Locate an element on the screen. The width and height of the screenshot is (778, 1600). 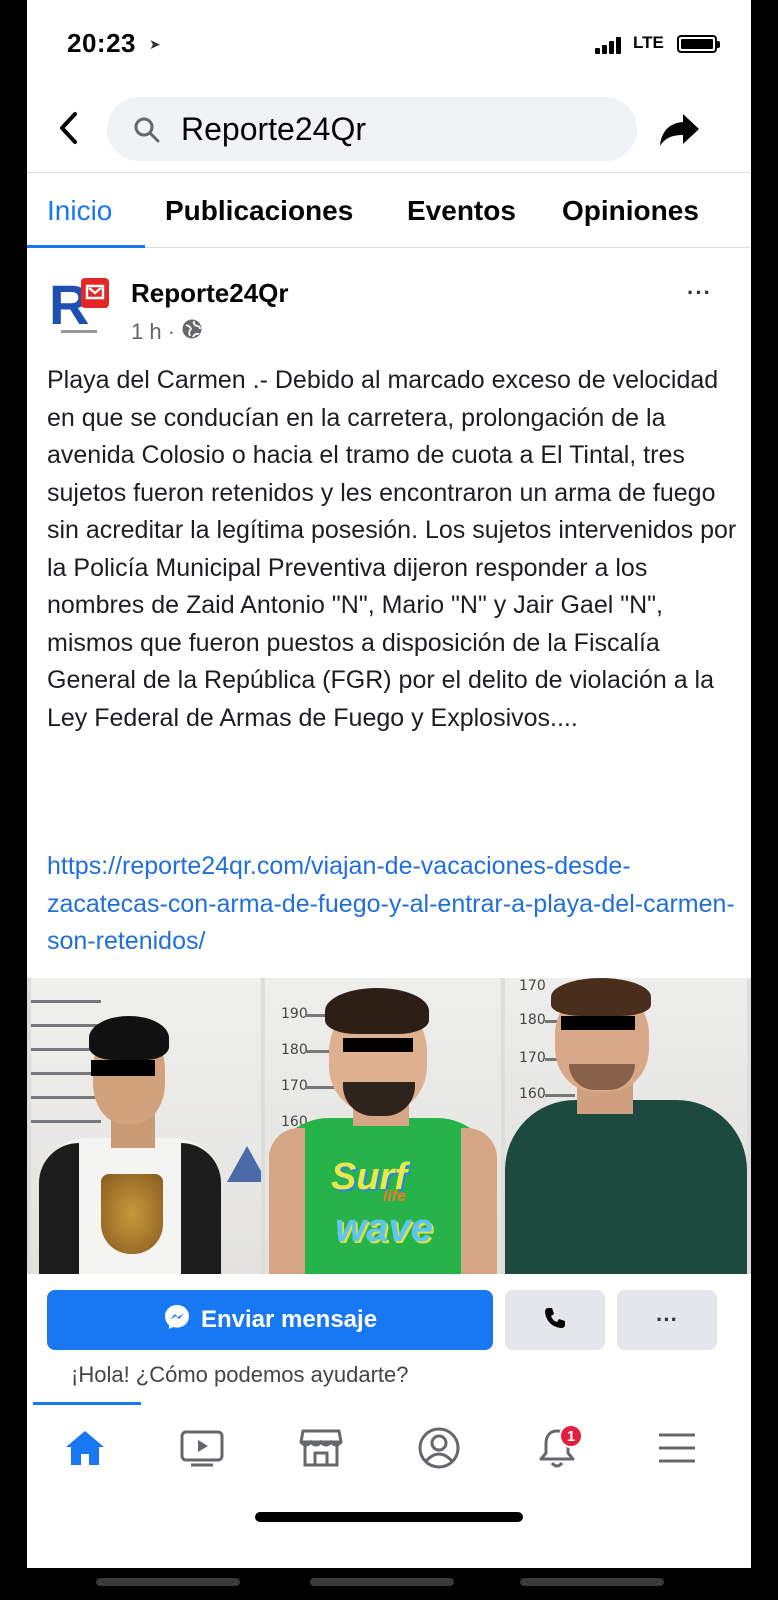
nav-watch is located at coordinates (202, 1450).